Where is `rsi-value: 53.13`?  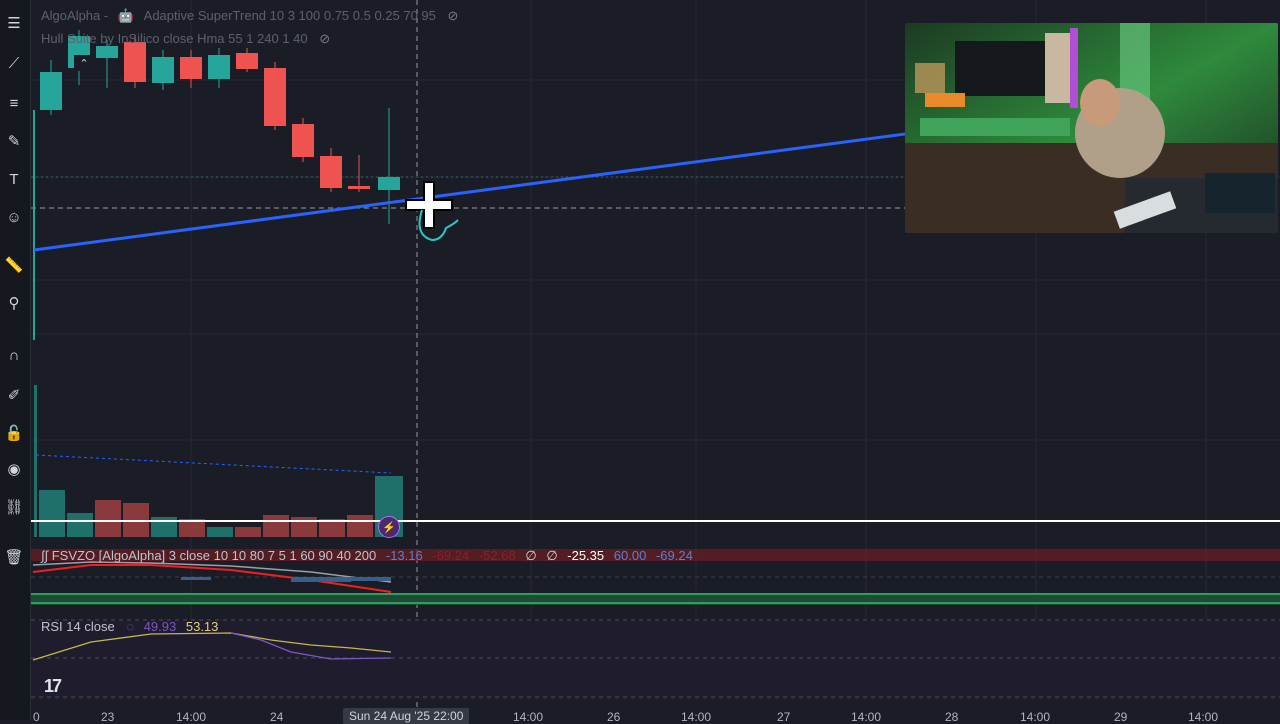
rsi-value: 53.13 is located at coordinates (202, 626).